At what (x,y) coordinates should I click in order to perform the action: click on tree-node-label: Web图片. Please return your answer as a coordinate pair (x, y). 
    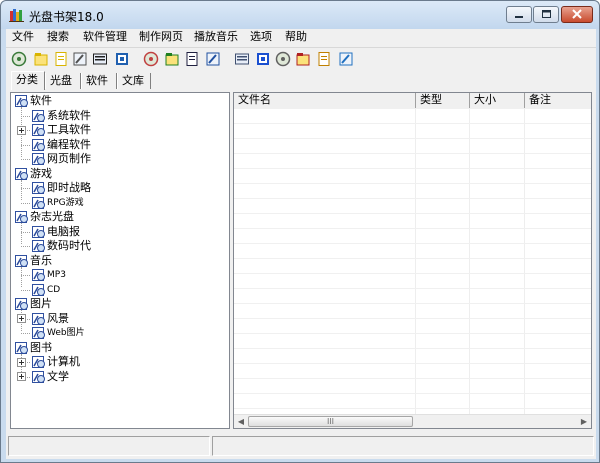
    Looking at the image, I should click on (66, 333).